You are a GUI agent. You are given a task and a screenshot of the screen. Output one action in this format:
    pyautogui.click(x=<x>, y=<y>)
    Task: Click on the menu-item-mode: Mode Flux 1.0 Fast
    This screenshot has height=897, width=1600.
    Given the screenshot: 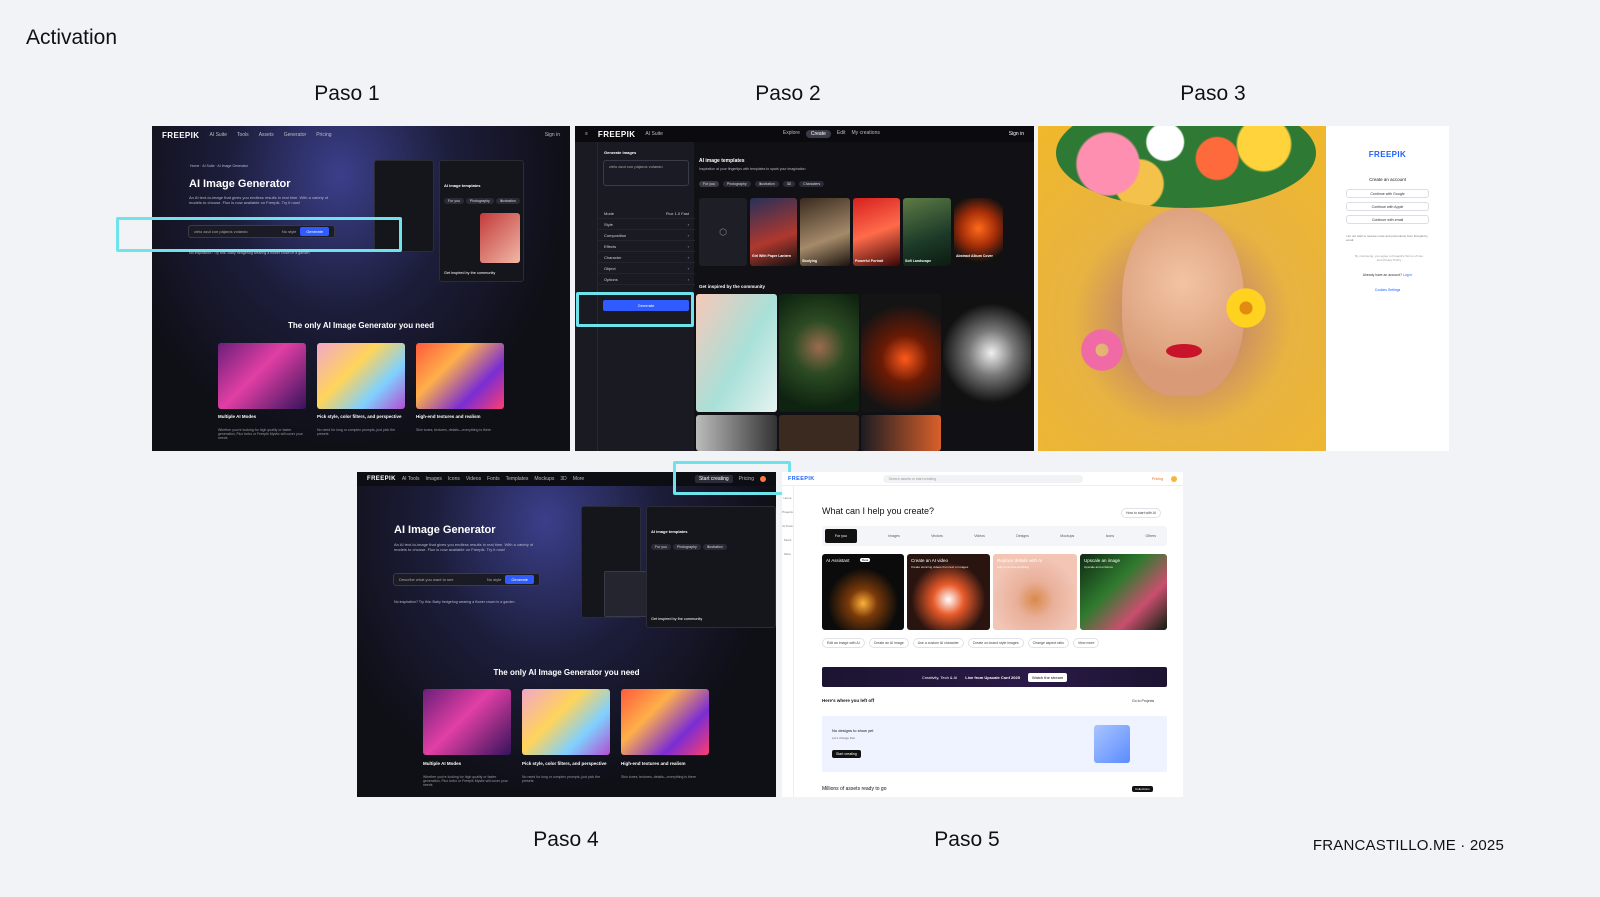 What is the action you would take?
    pyautogui.click(x=646, y=213)
    